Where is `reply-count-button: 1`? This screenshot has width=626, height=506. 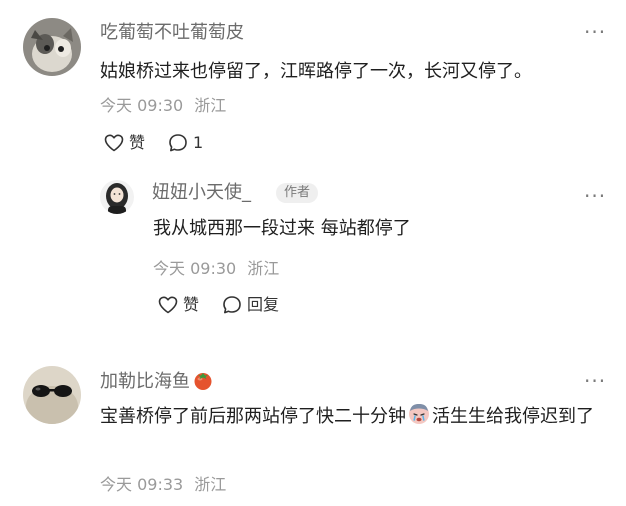 reply-count-button: 1 is located at coordinates (185, 143).